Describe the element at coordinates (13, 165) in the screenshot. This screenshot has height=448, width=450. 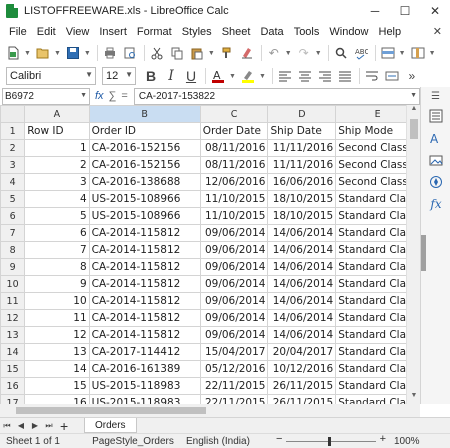
I see `row-header: 3` at that location.